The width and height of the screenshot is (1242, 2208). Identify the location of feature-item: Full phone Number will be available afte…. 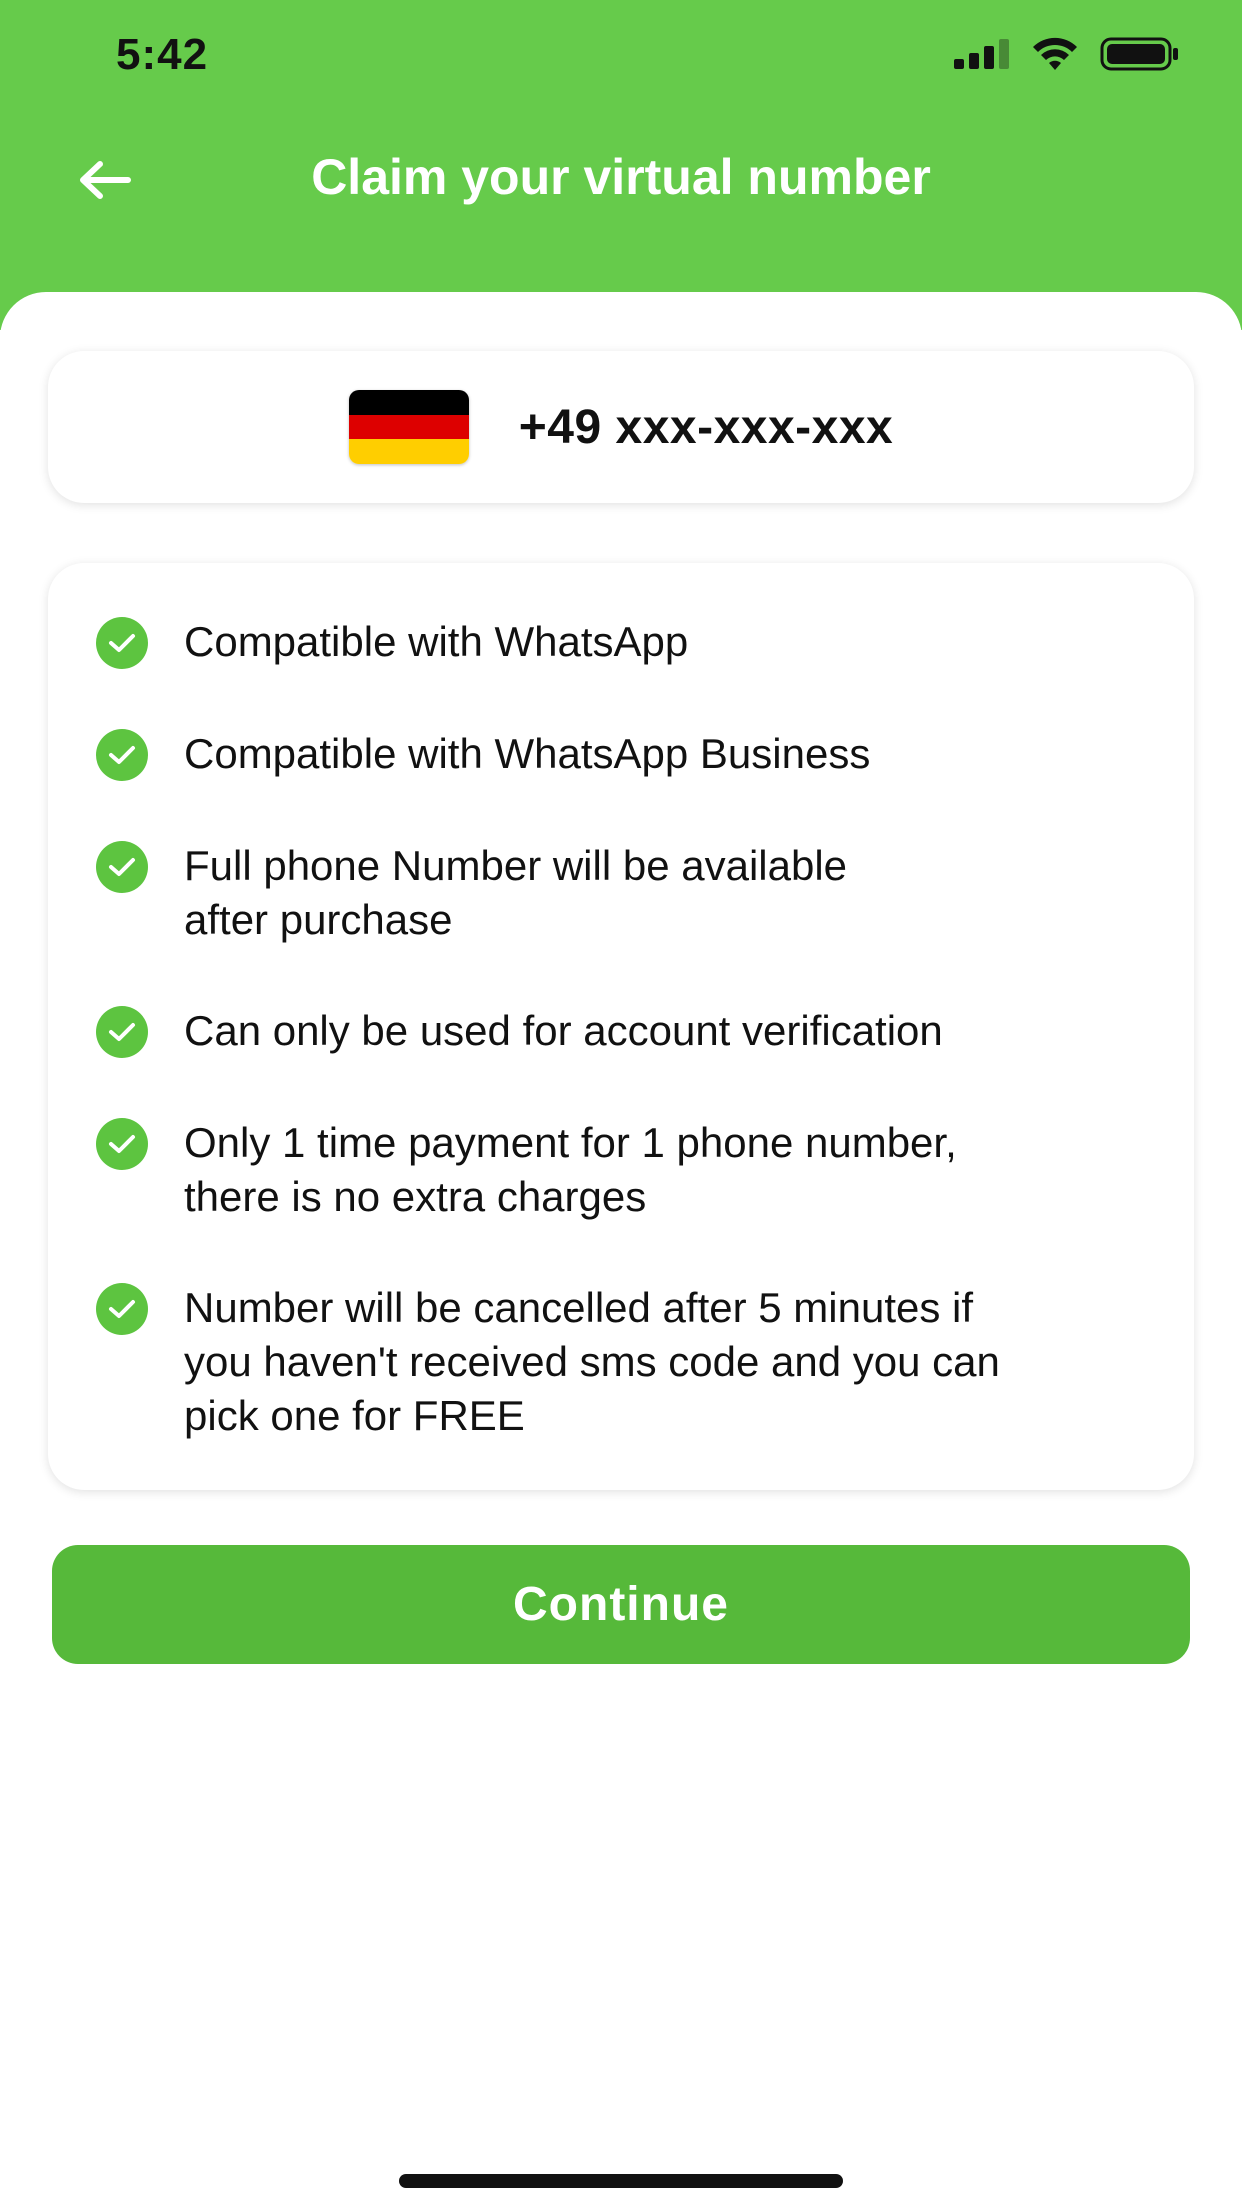
(620, 893).